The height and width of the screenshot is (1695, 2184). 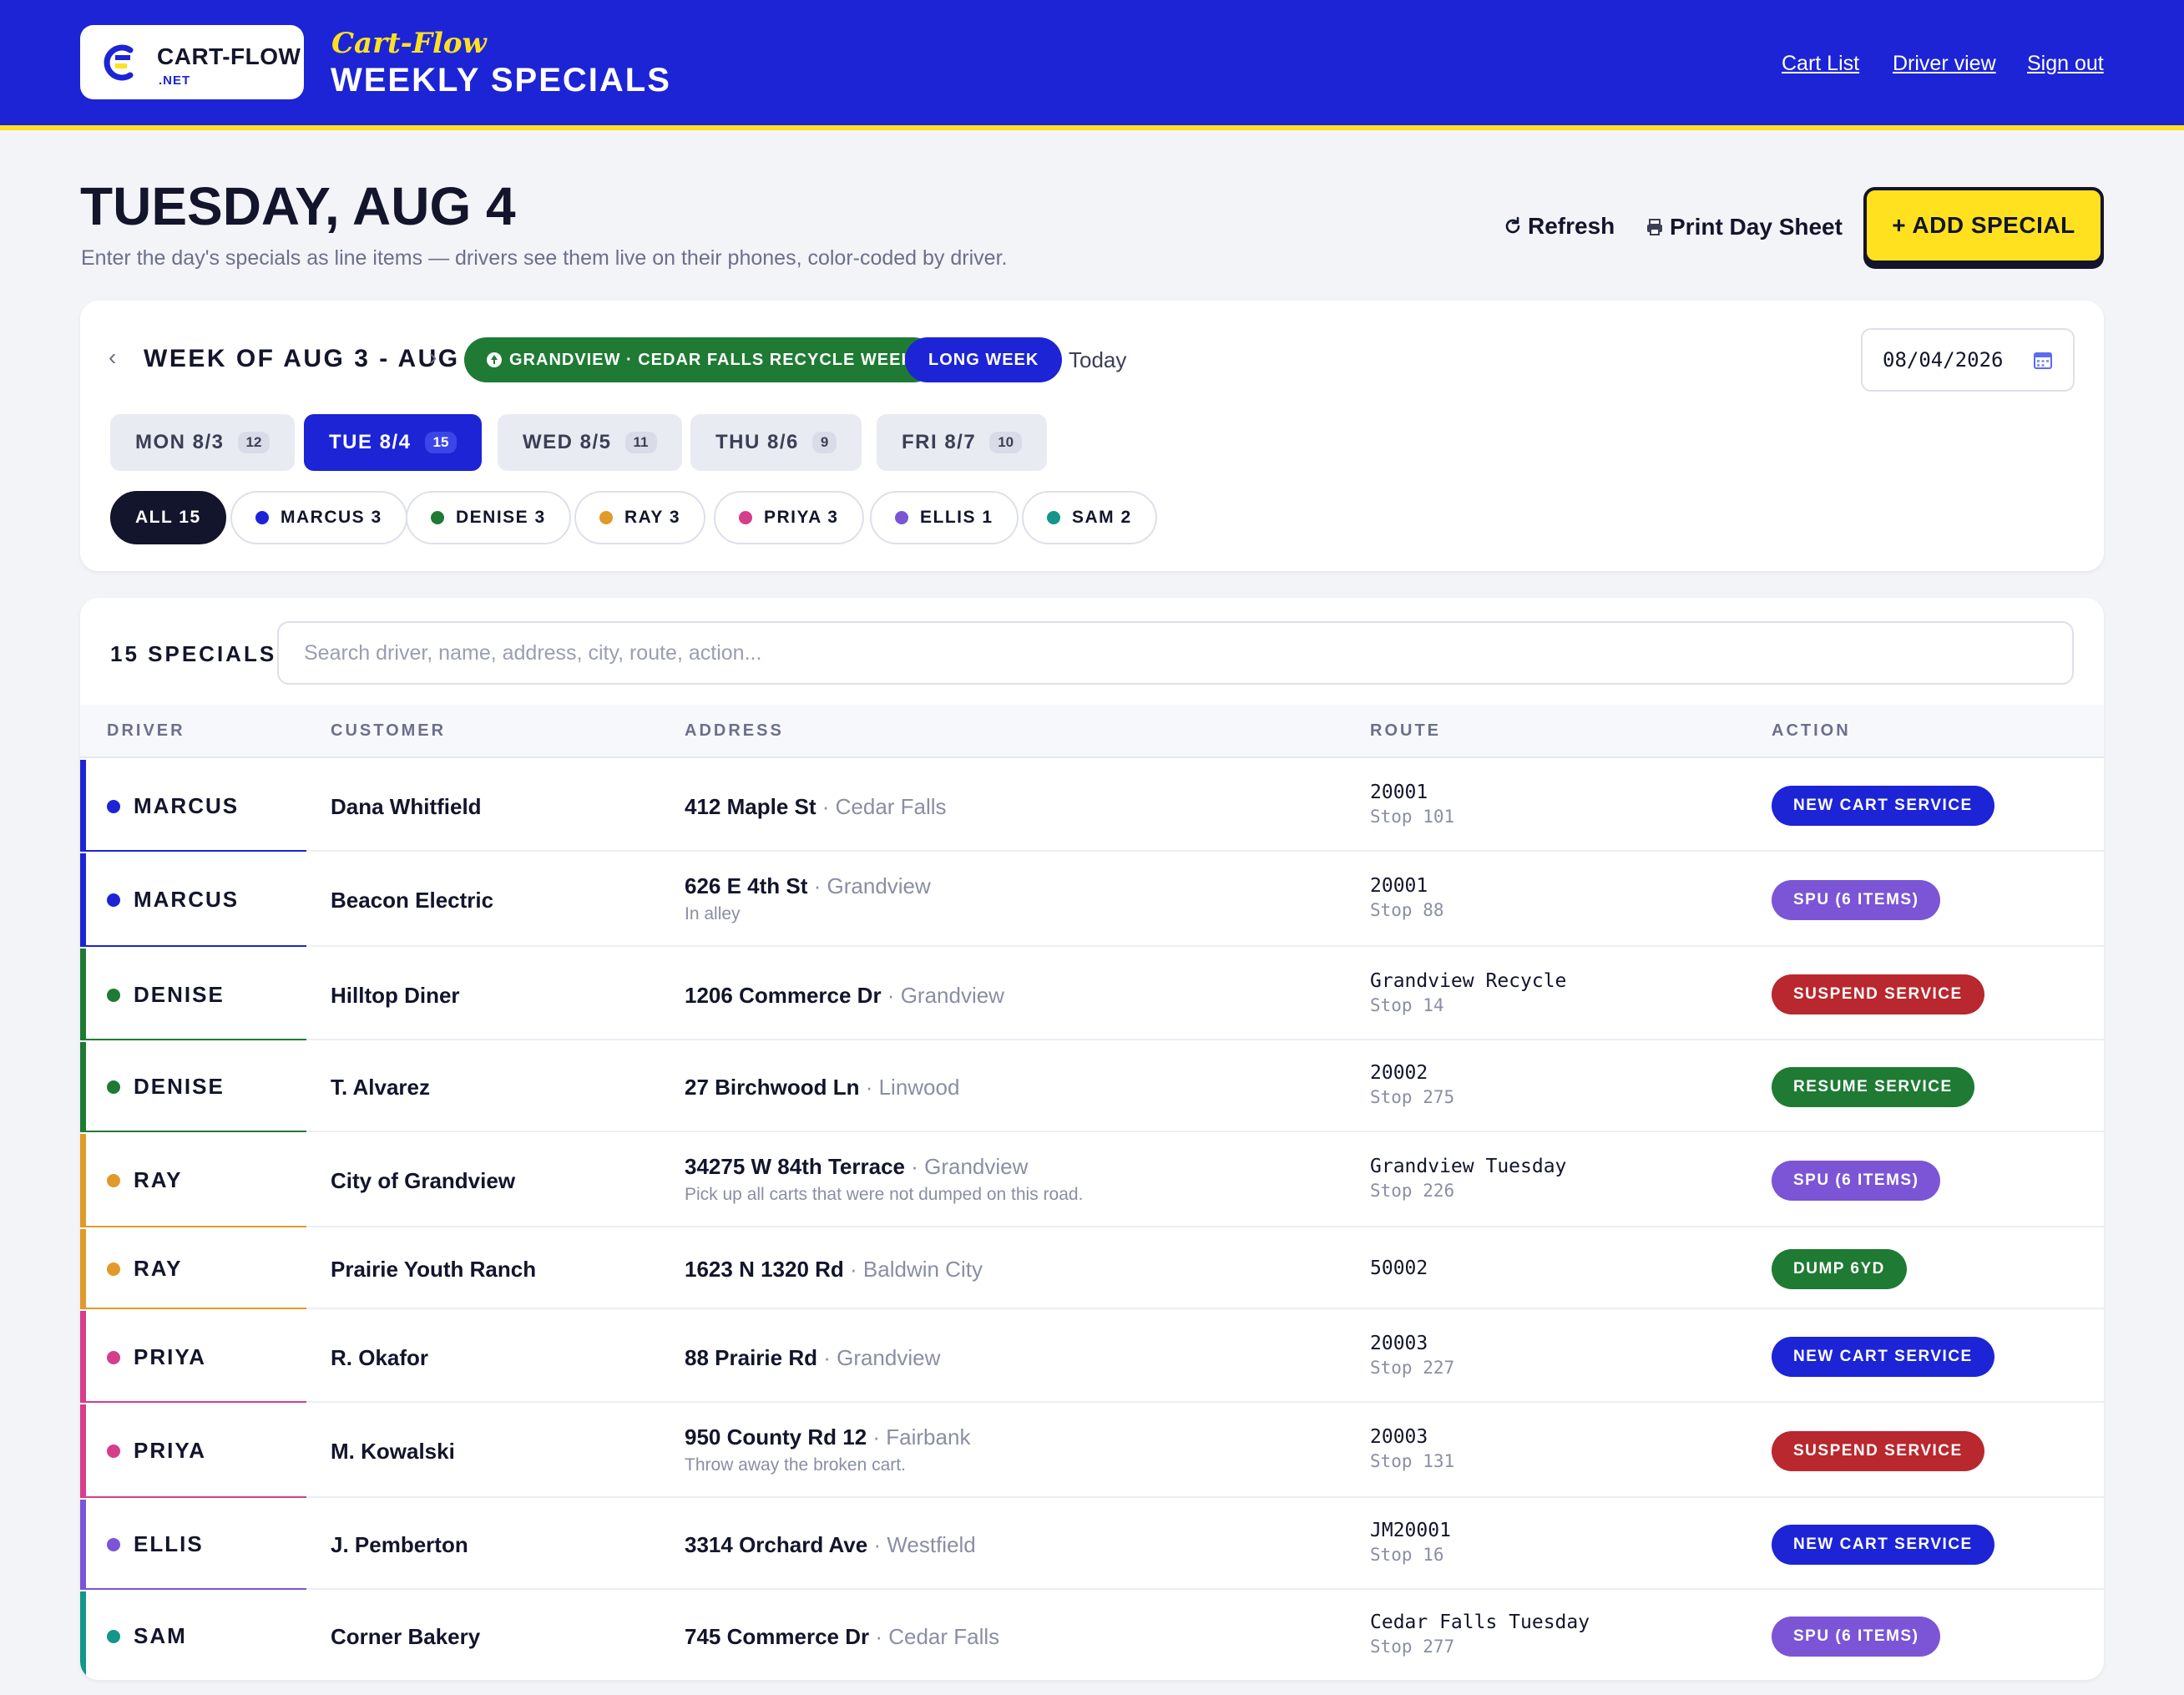 What do you see at coordinates (1983, 225) in the screenshot?
I see `add-special-button: + ADD SPECIAL` at bounding box center [1983, 225].